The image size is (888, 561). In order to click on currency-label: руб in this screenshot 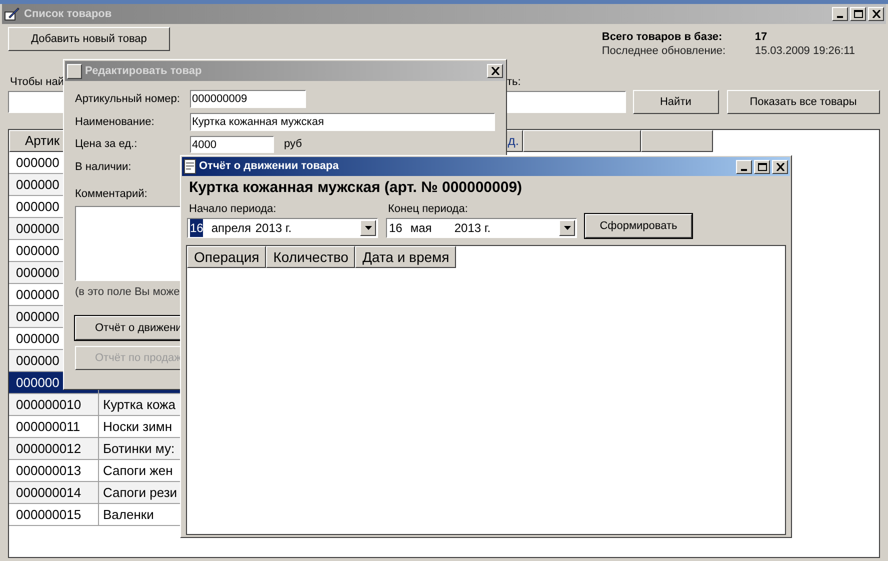, I will do `click(293, 144)`.